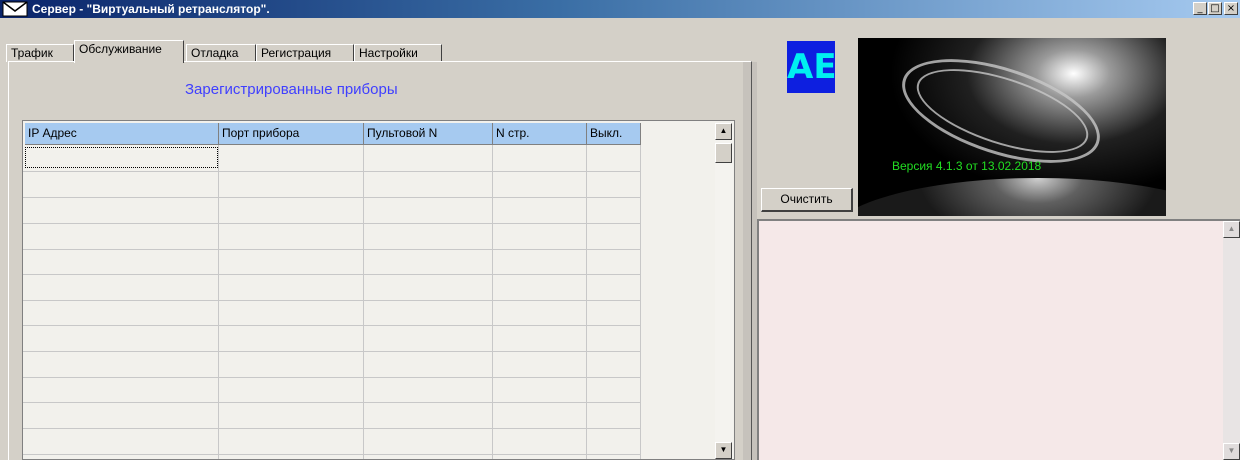  I want to click on column-header-ip: IP Адрес, so click(122, 134).